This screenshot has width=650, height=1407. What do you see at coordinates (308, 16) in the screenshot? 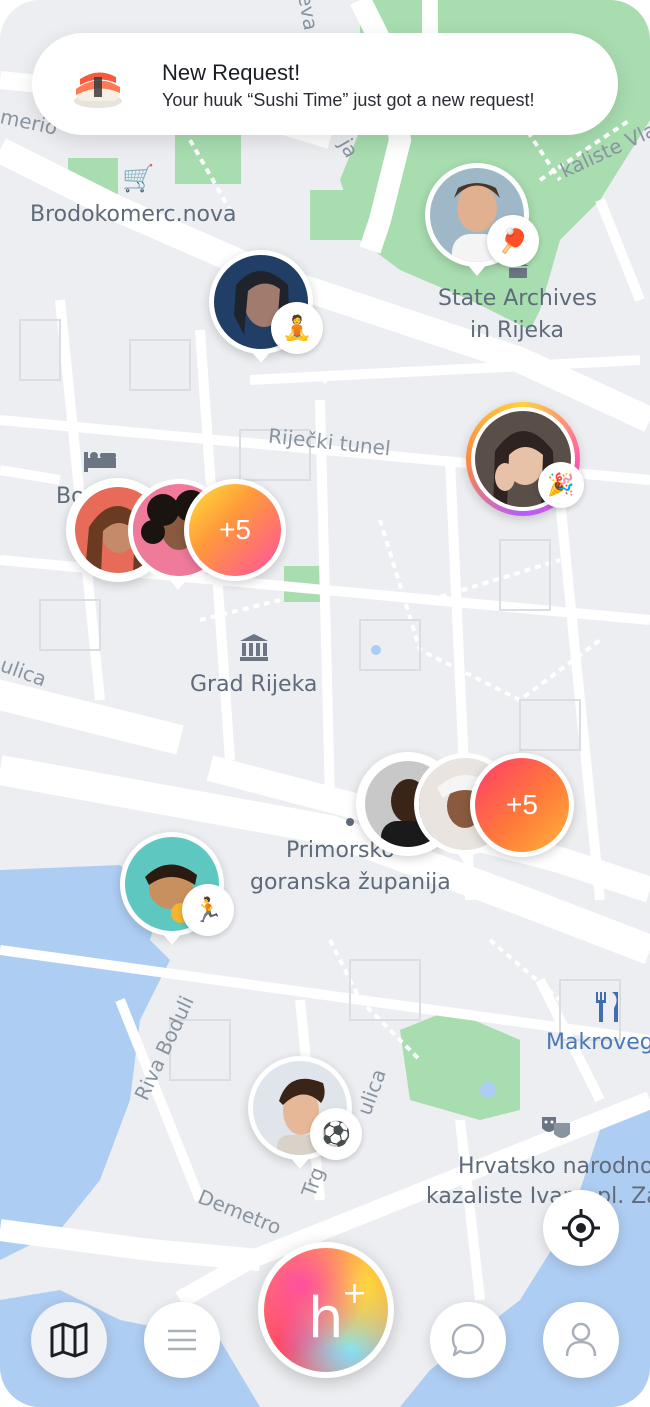
I see `street-label-eva: eva` at bounding box center [308, 16].